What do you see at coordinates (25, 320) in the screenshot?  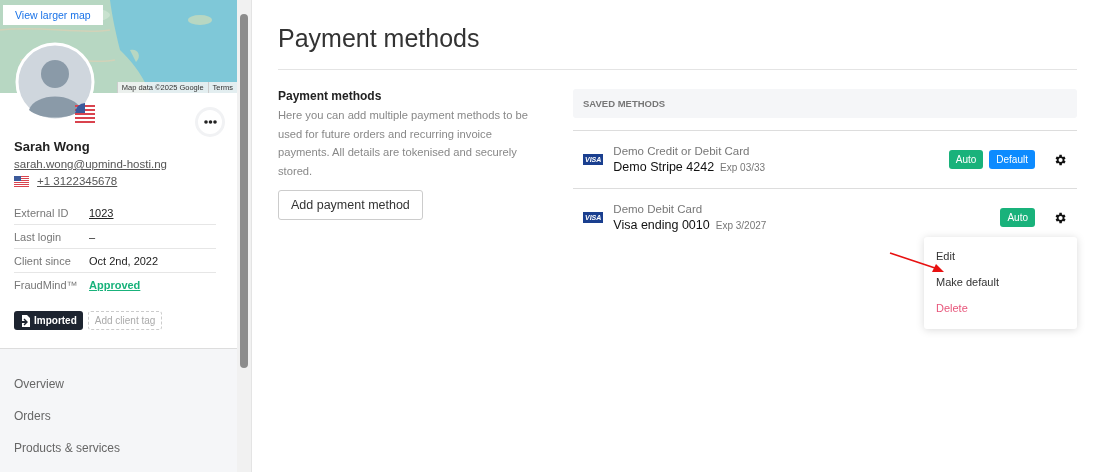 I see `file-import-icon` at bounding box center [25, 320].